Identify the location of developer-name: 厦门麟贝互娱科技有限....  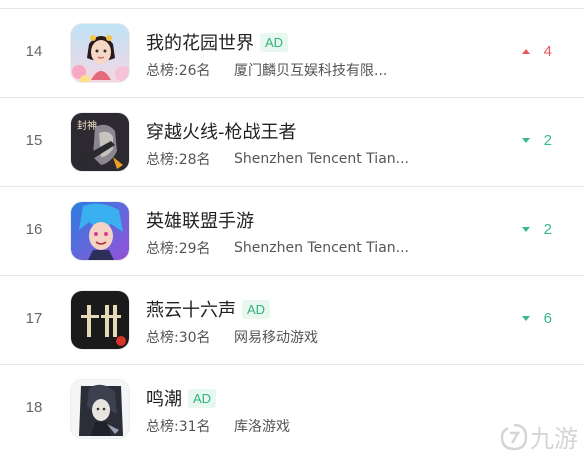
(311, 71).